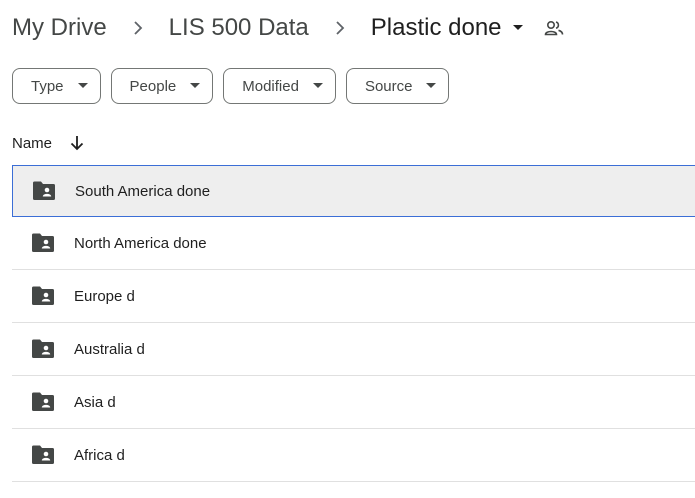  What do you see at coordinates (143, 191) in the screenshot?
I see `list-item-name: South America done` at bounding box center [143, 191].